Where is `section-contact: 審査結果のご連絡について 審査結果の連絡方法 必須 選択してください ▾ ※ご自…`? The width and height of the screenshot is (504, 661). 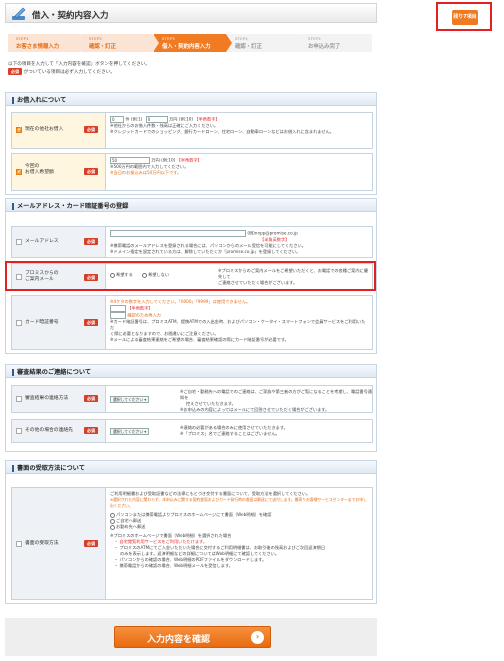 section-contact: 審査結果のご連絡について 審査結果の連絡方法 必須 選択してください ▾ ※ご自… is located at coordinates (191, 408).